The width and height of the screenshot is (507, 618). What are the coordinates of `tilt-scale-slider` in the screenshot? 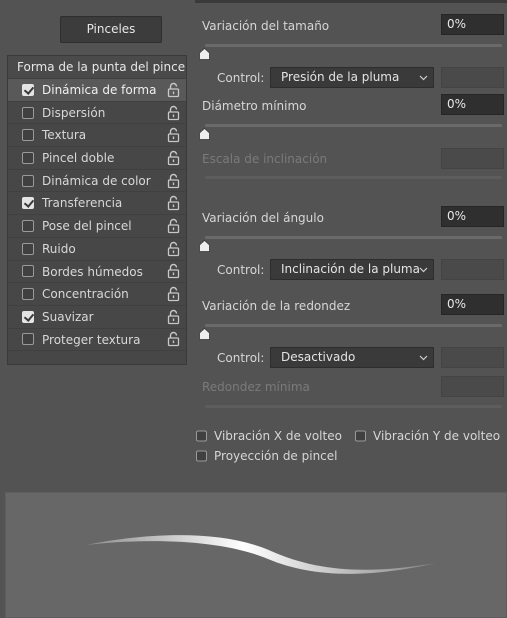 It's located at (353, 177).